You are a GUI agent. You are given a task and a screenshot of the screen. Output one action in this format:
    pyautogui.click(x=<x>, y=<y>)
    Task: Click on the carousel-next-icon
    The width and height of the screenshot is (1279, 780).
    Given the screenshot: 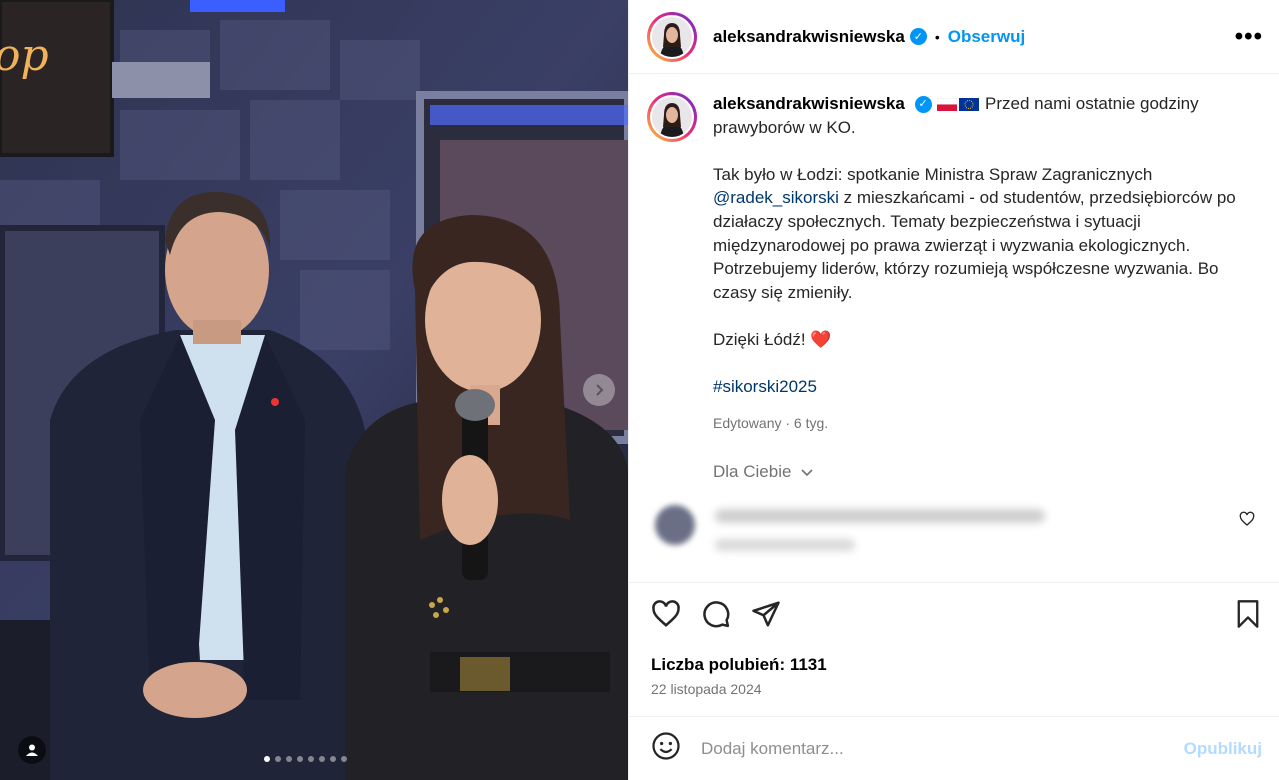 What is the action you would take?
    pyautogui.click(x=600, y=390)
    